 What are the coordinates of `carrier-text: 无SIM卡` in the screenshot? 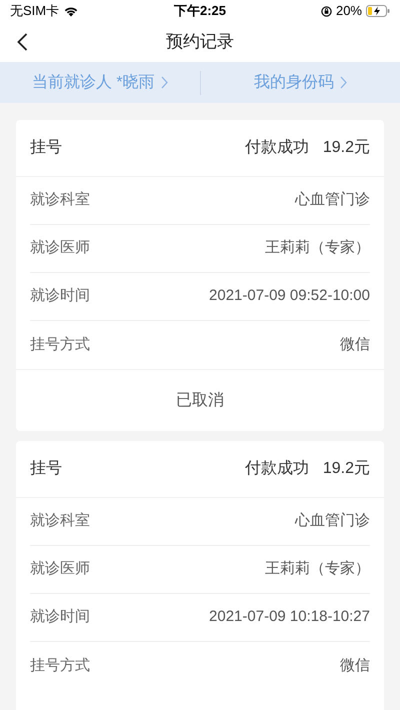 It's located at (35, 11).